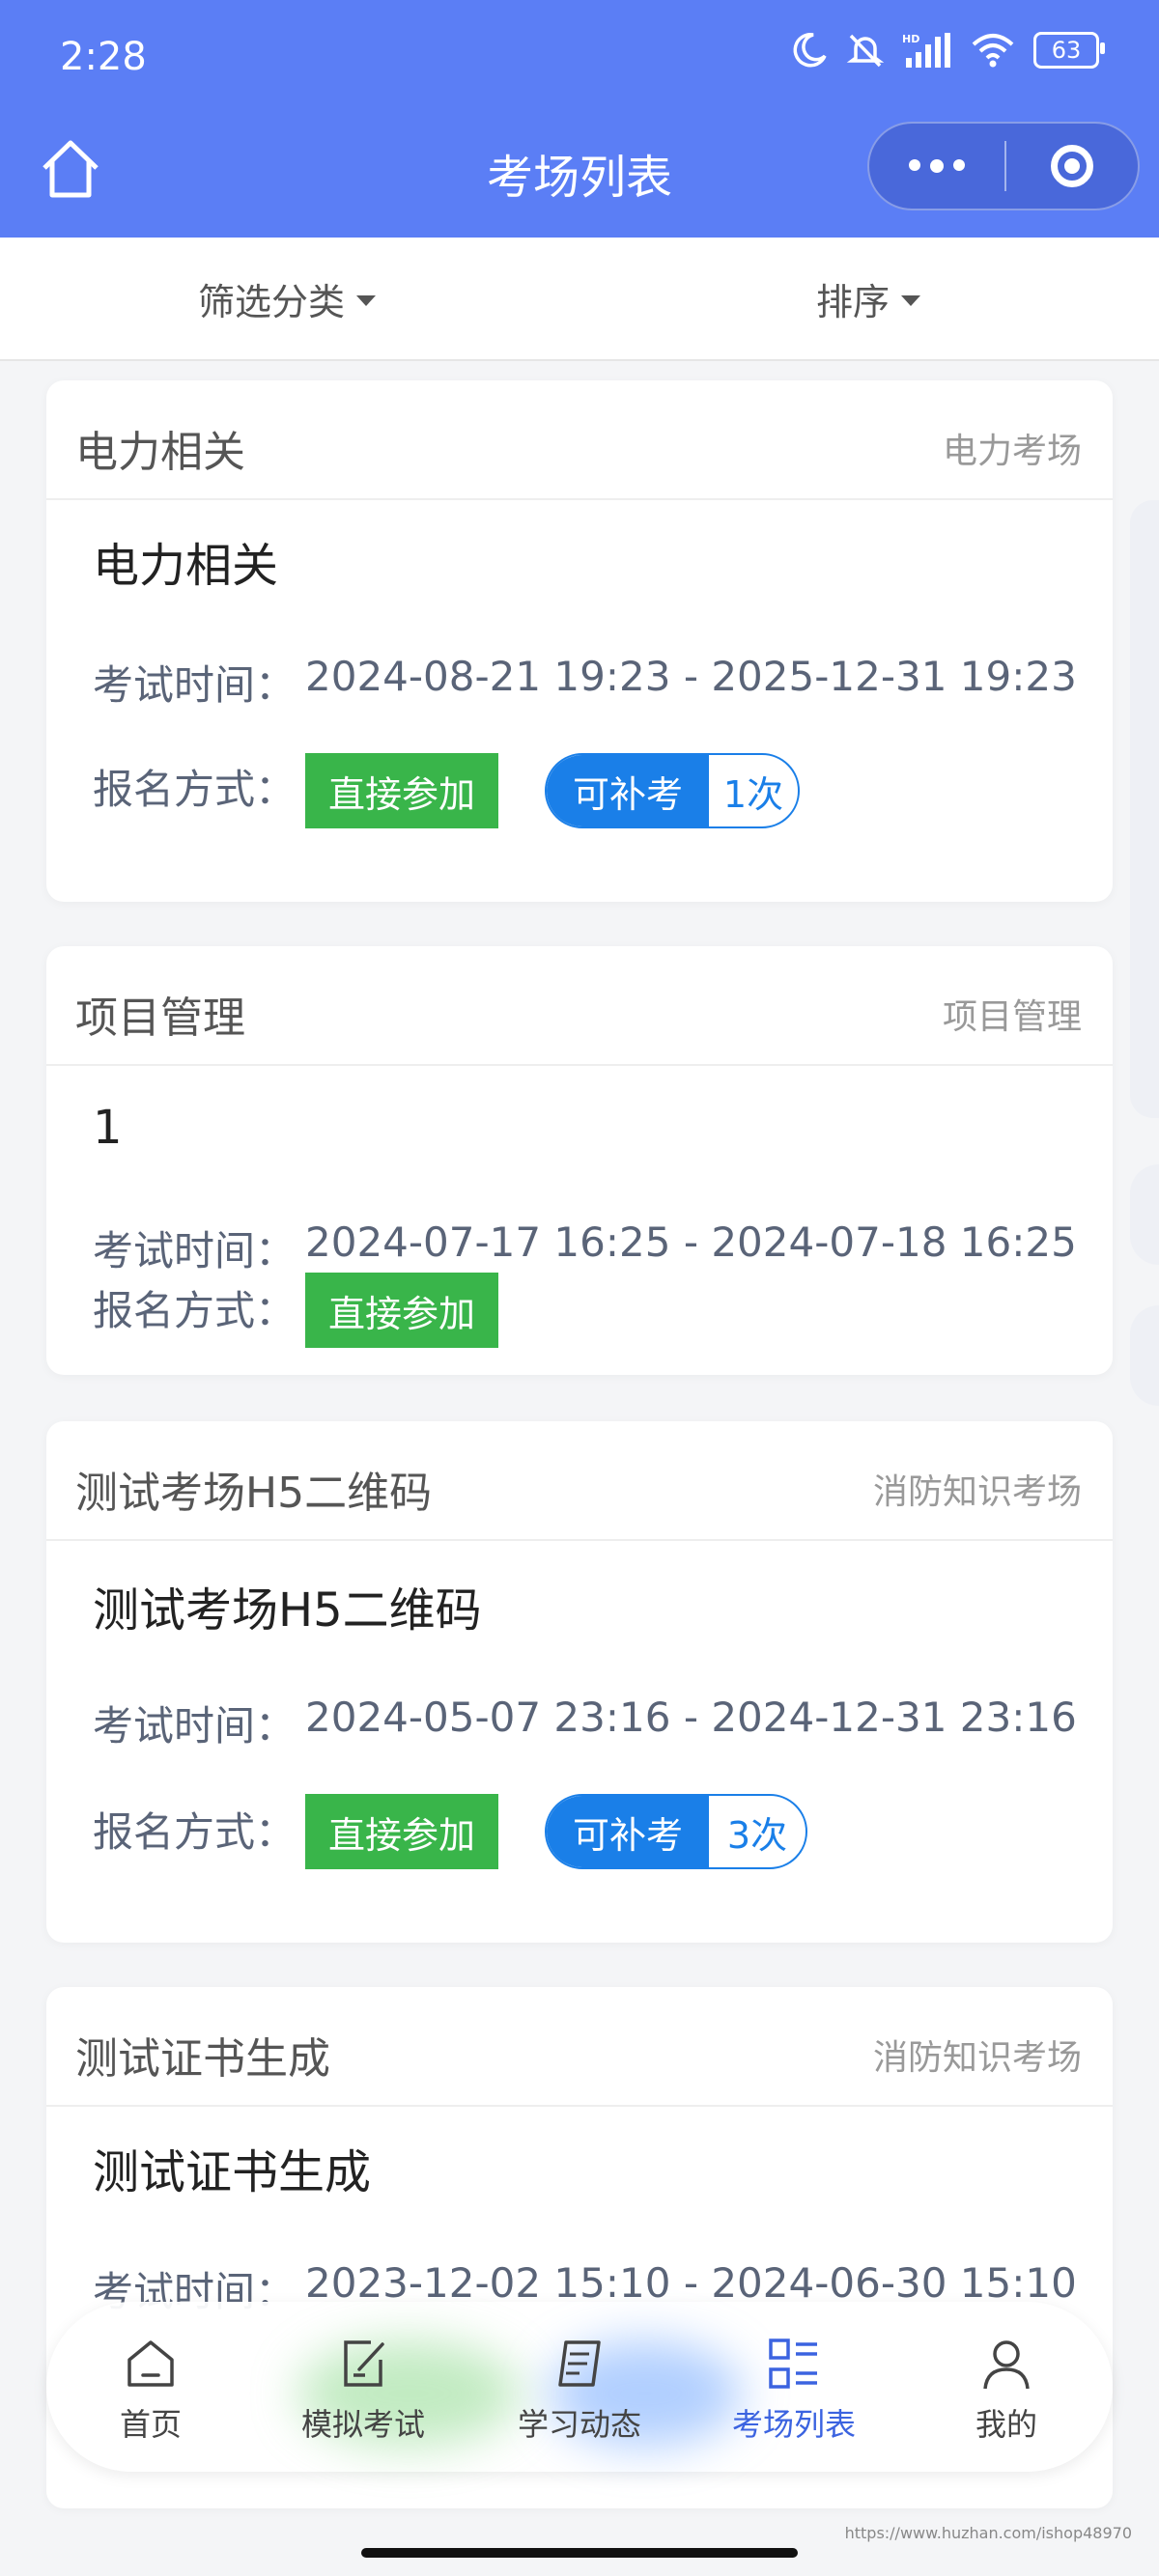 This screenshot has width=1159, height=2576. Describe the element at coordinates (363, 2390) in the screenshot. I see `tab-mock-exam: 模拟考试` at that location.